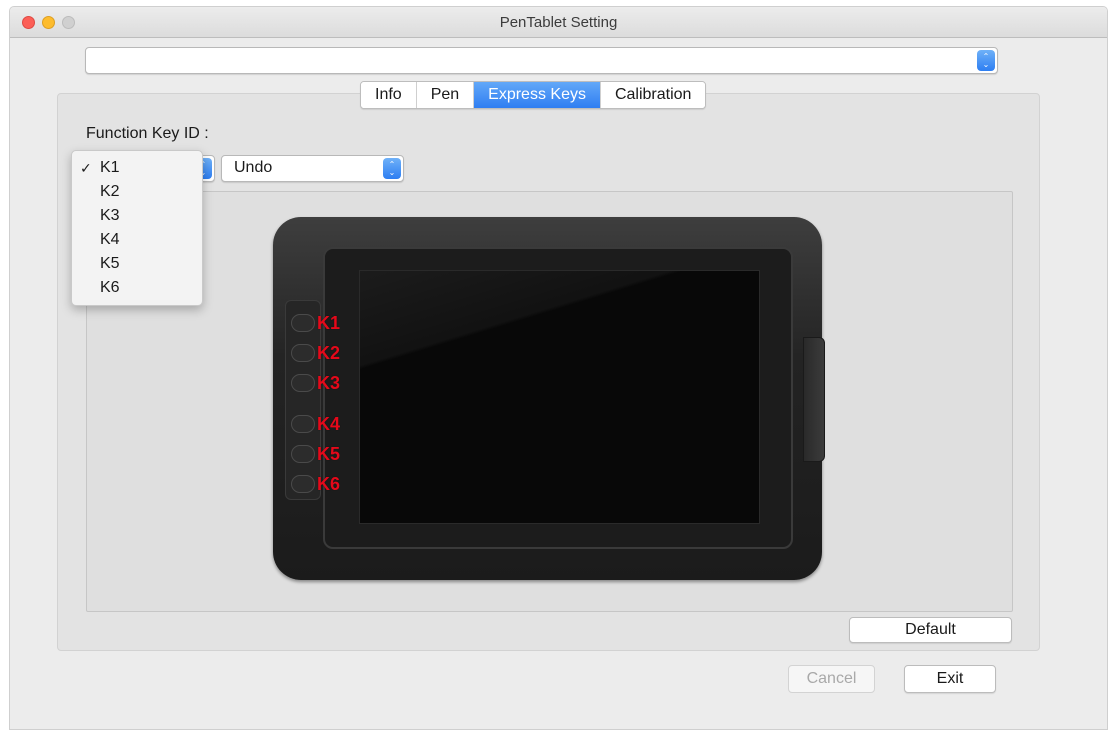 The height and width of the screenshot is (731, 1110). I want to click on tab-calibration: Calibration, so click(653, 95).